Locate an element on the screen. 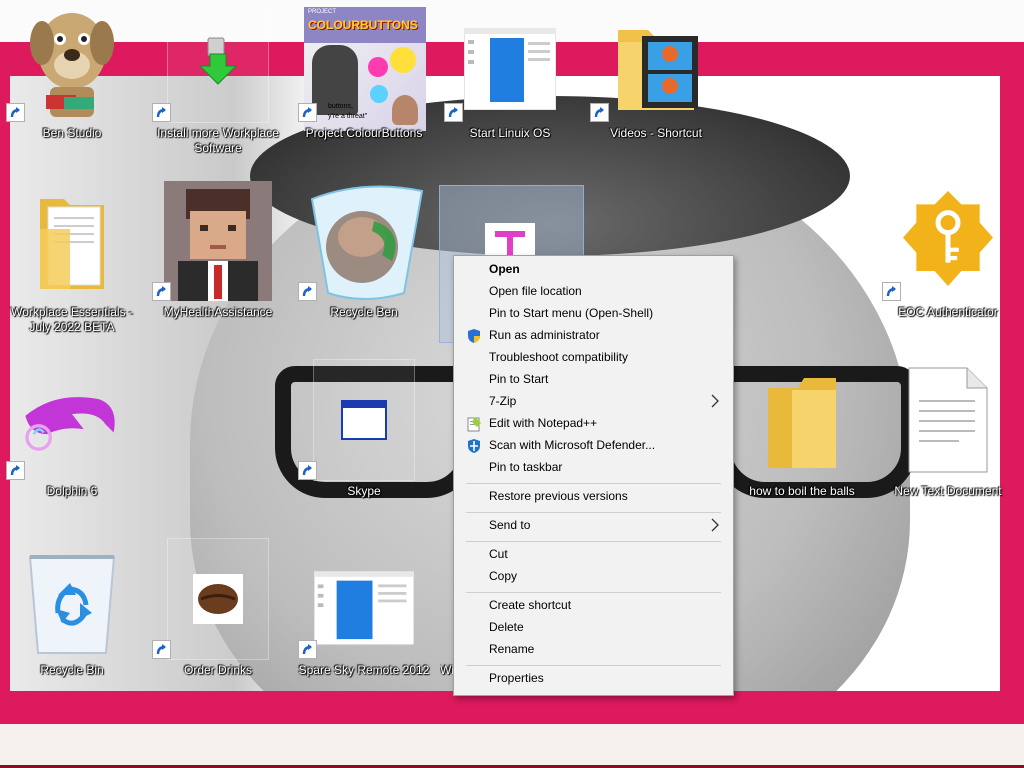 The height and width of the screenshot is (768, 1024). thumb-caption-2: y're a threat" is located at coordinates (348, 116).